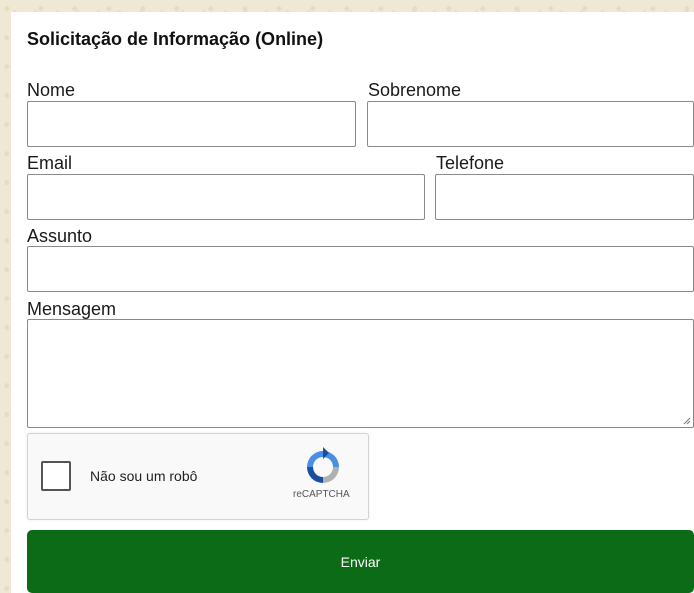 This screenshot has width=694, height=593. What do you see at coordinates (226, 197) in the screenshot?
I see `email-input` at bounding box center [226, 197].